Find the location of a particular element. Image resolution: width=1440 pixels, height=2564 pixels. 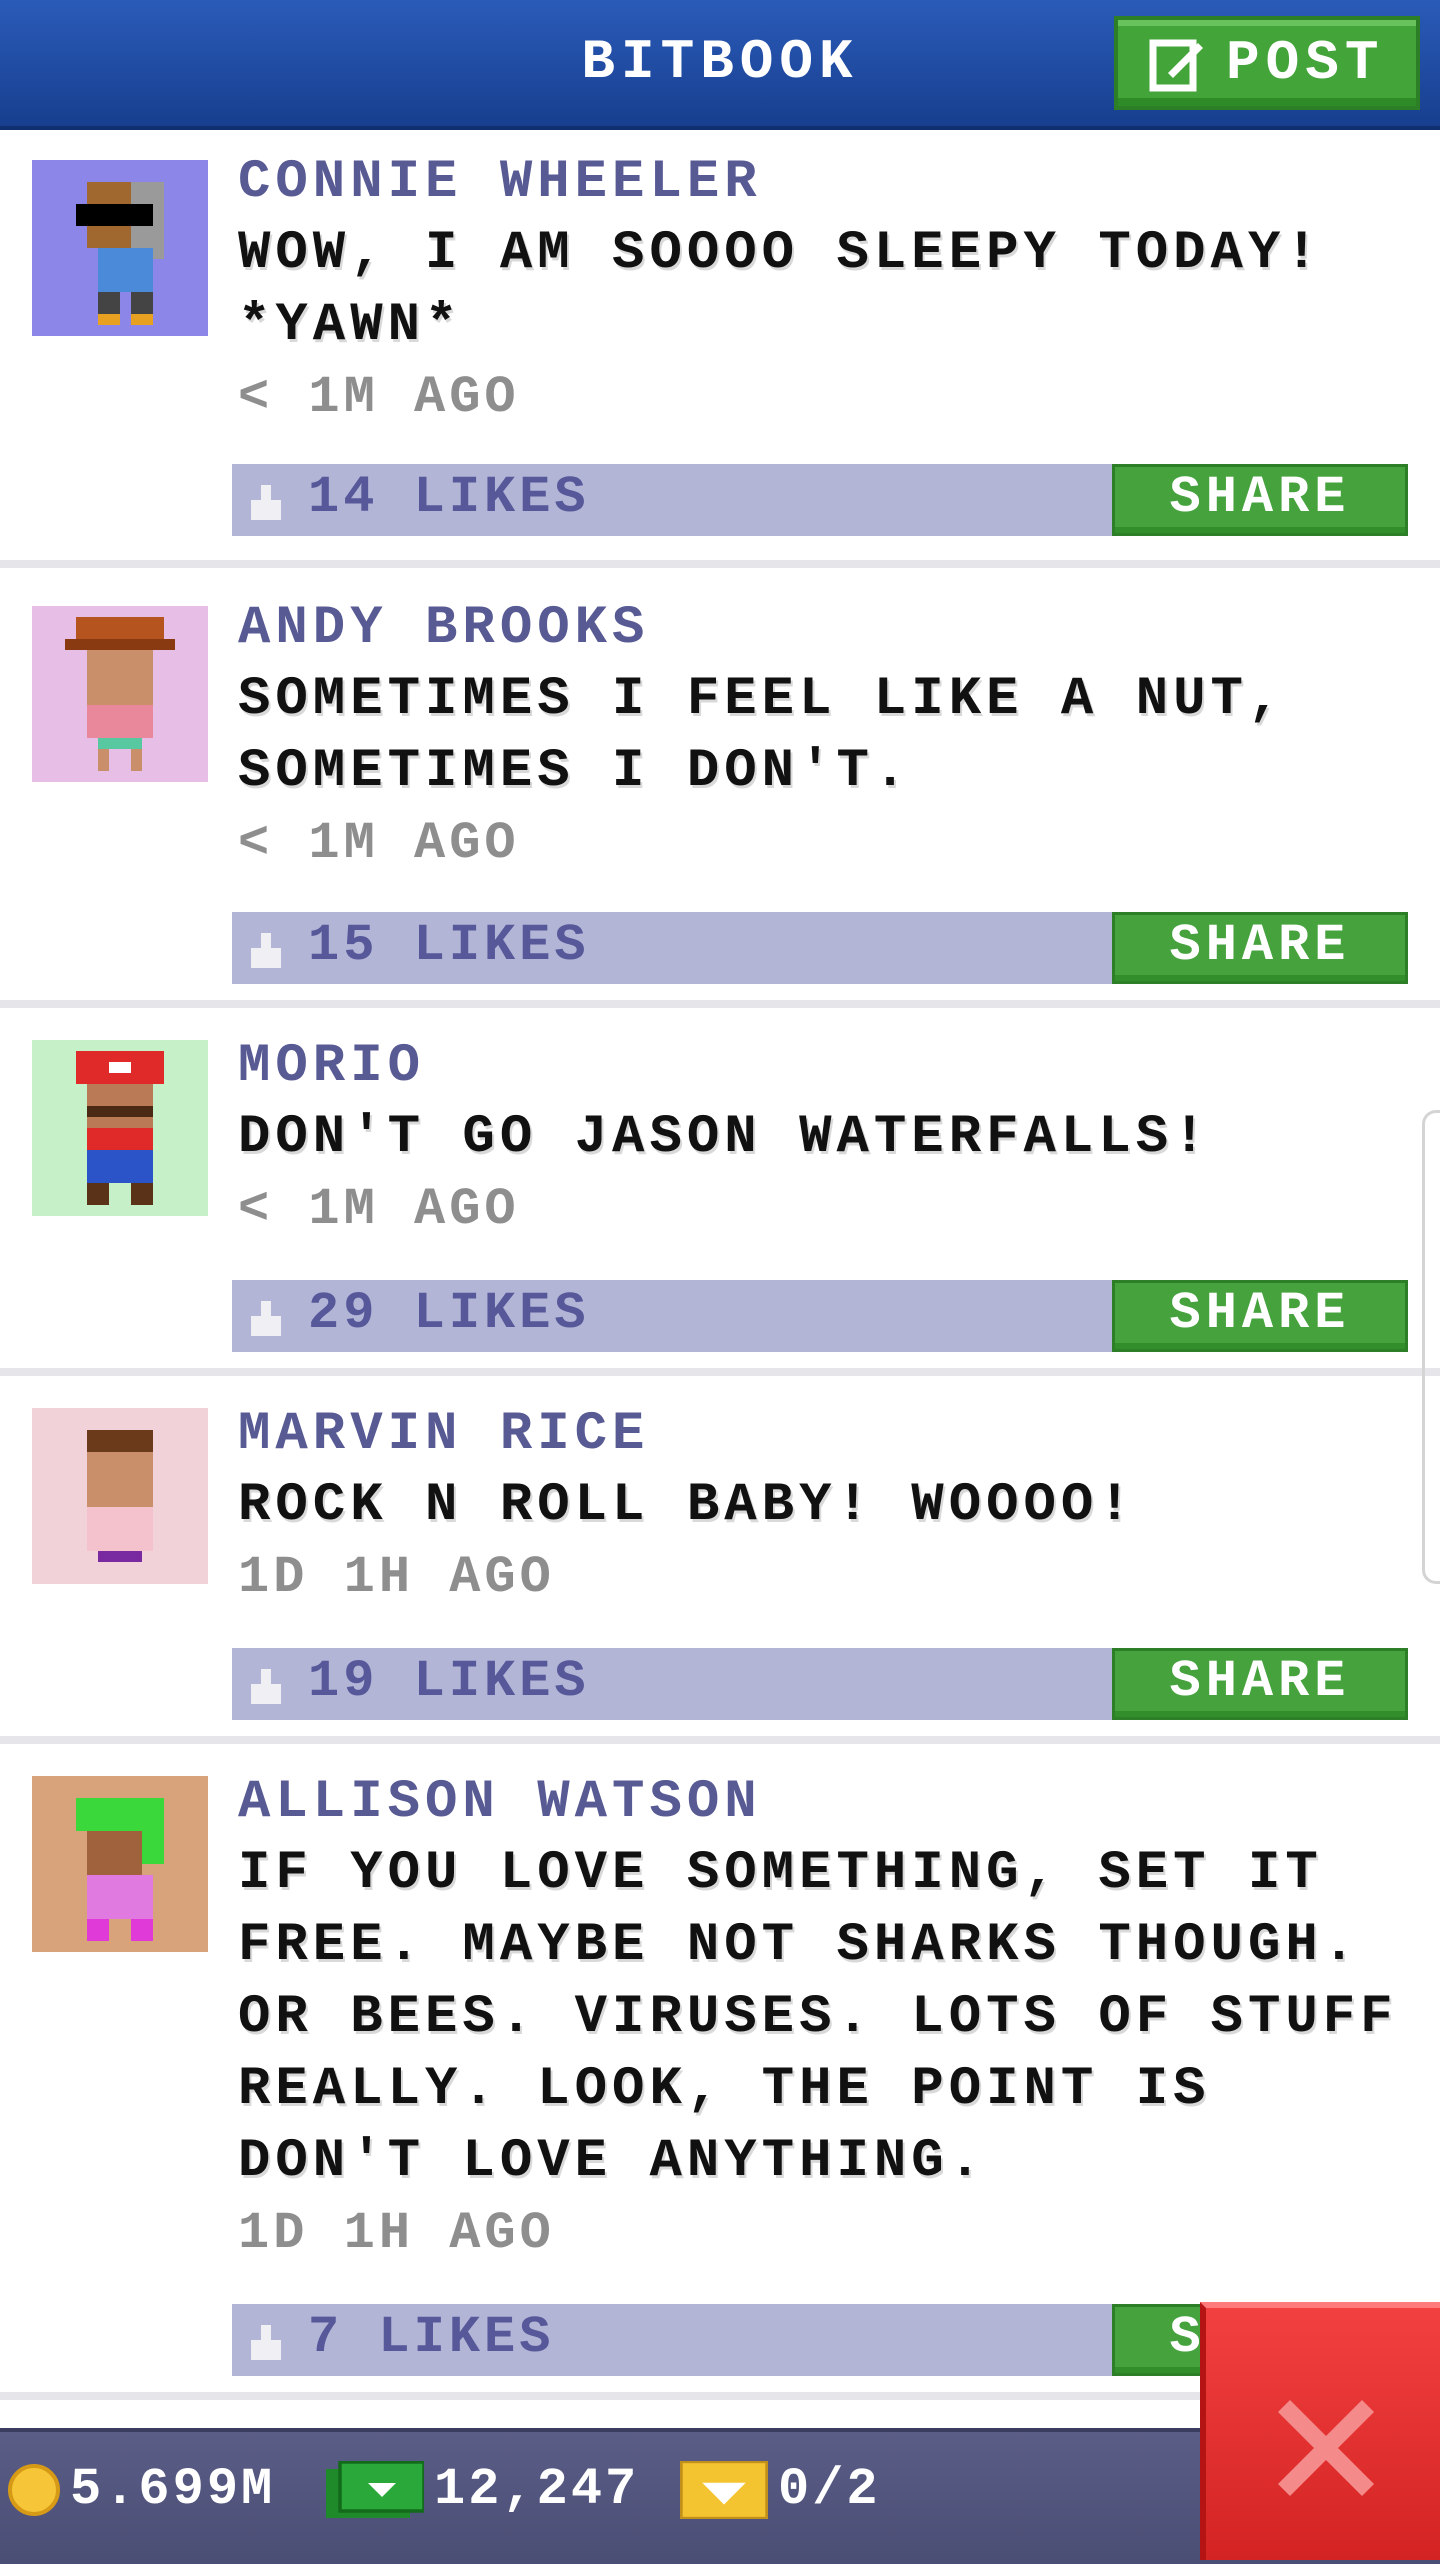

like-bar: 29 LIKES SHARE is located at coordinates (820, 1316).